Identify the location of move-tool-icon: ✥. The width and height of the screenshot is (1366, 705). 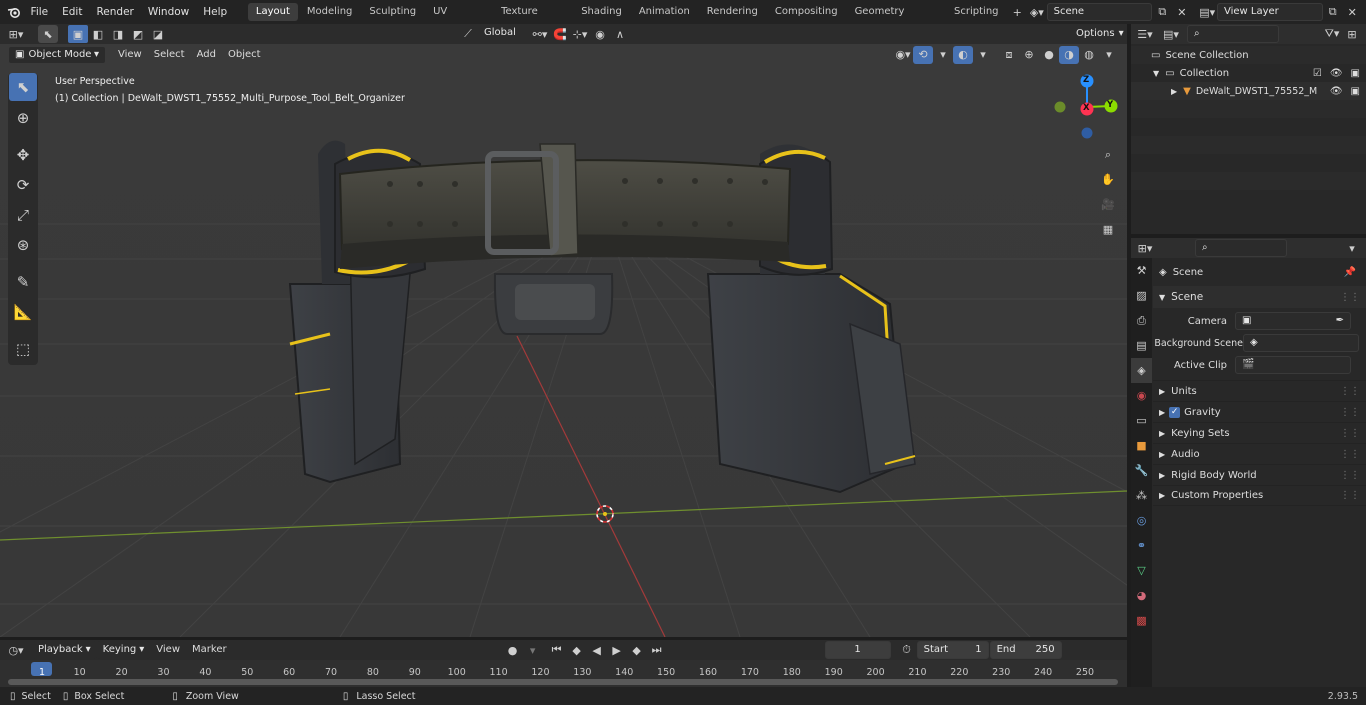
(23, 155).